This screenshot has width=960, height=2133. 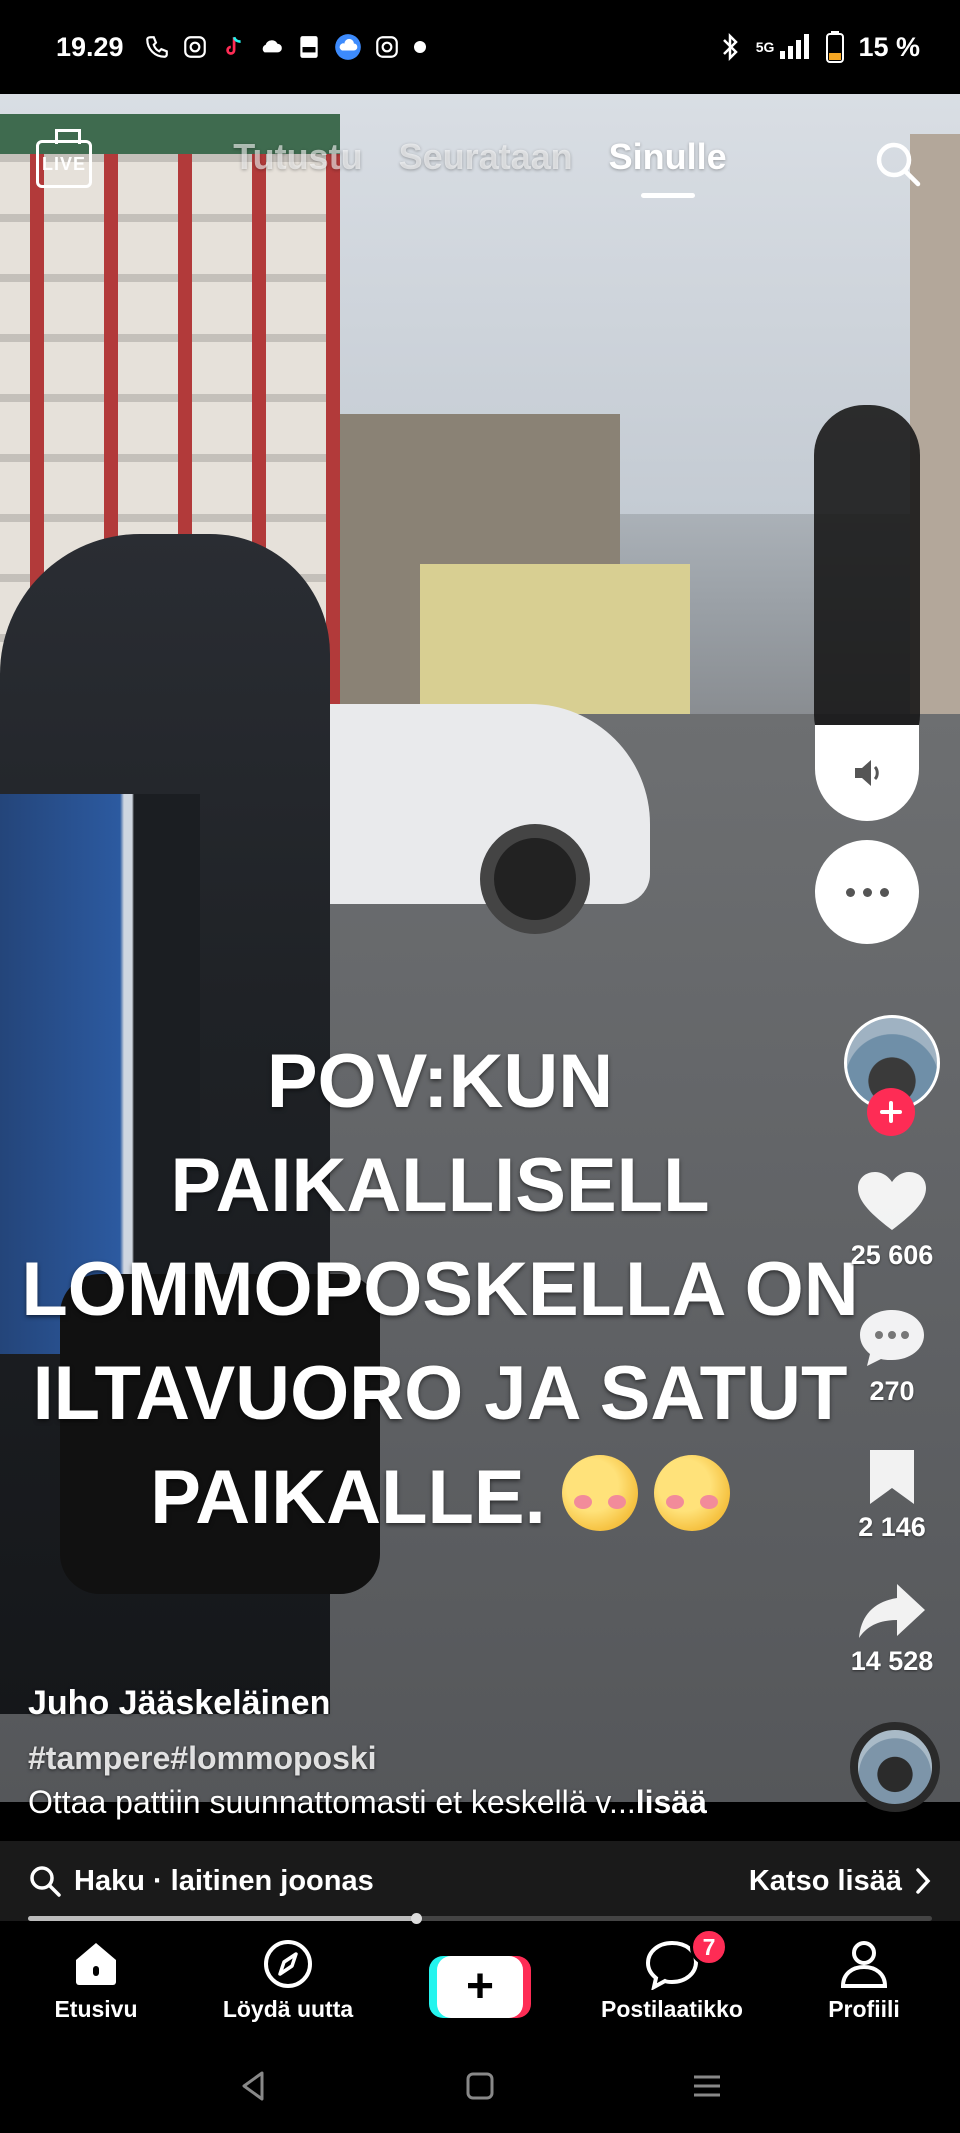 I want to click on speaker-icon, so click(x=867, y=773).